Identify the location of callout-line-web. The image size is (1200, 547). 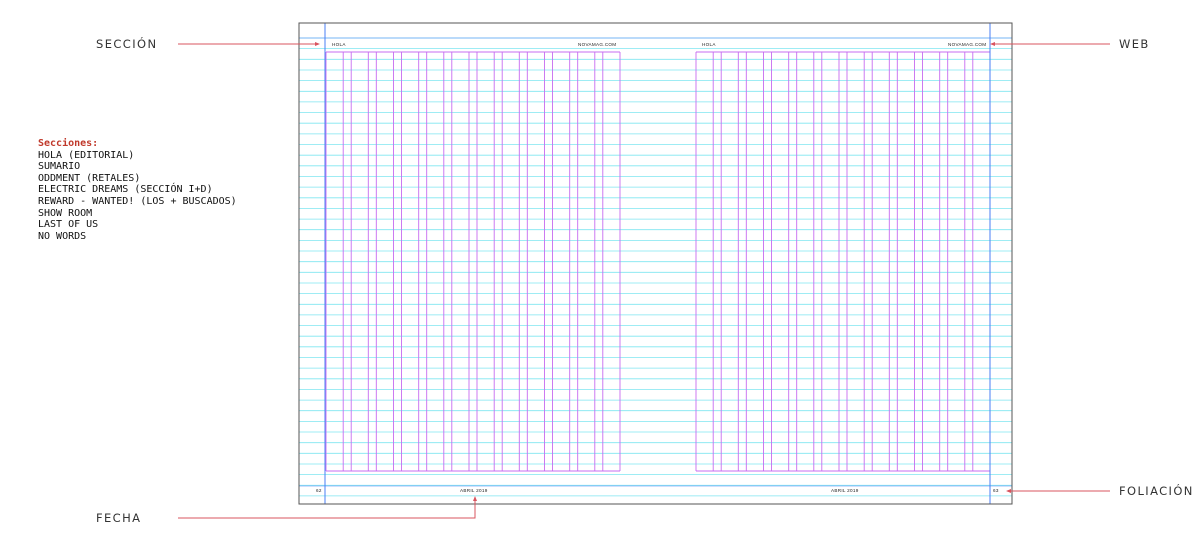
(1050, 44).